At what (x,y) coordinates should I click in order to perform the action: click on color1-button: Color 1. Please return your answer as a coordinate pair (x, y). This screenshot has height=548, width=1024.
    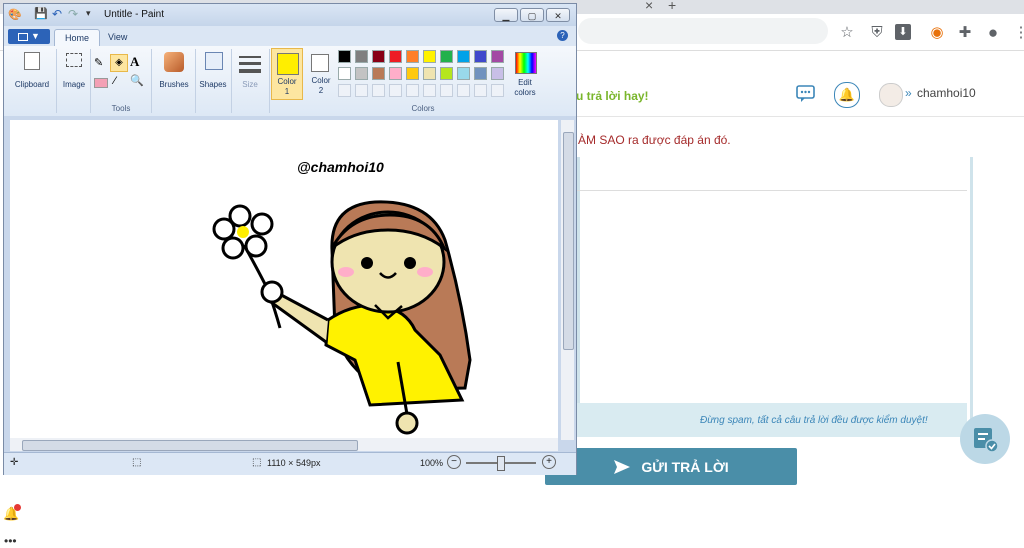
    Looking at the image, I should click on (287, 74).